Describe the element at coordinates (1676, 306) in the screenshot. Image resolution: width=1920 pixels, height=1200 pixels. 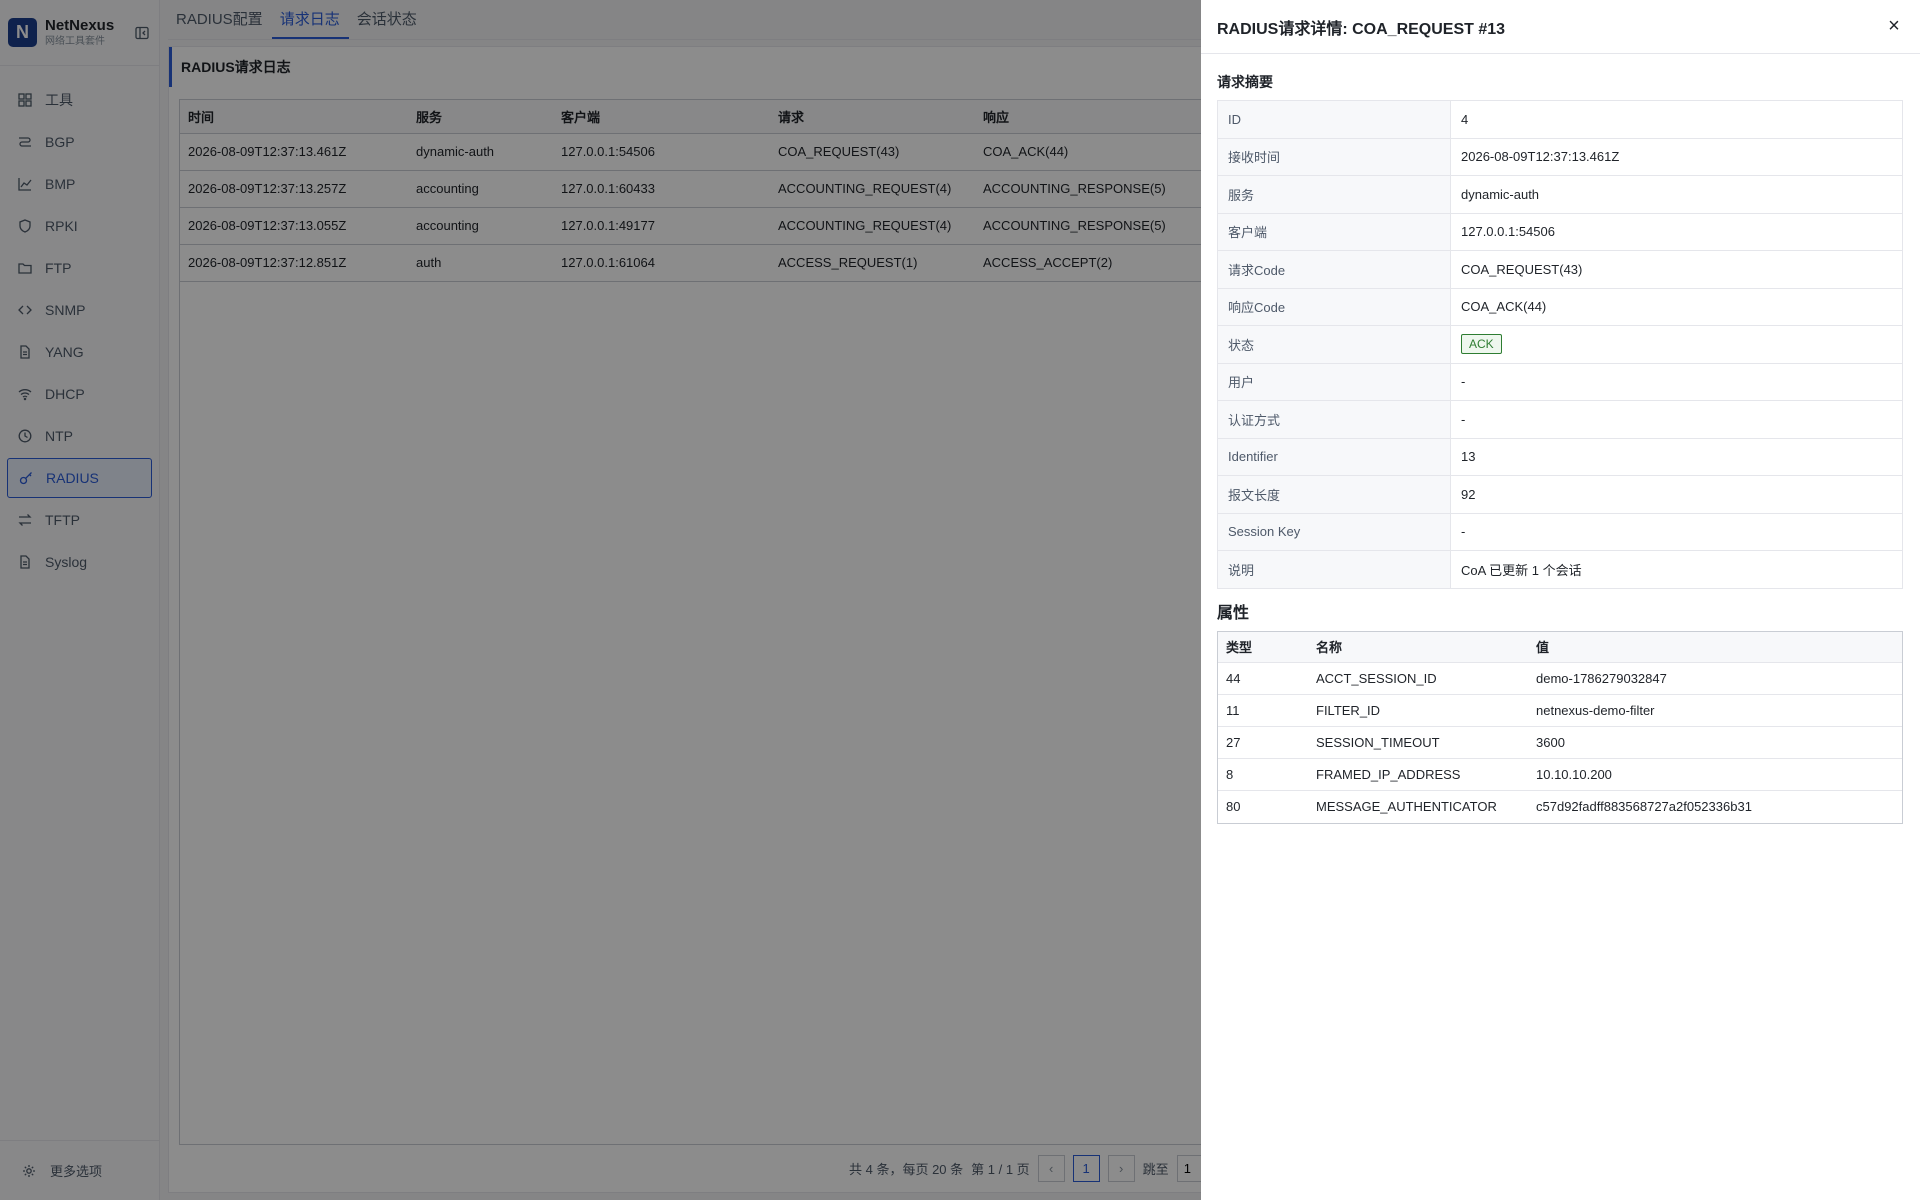
I see `summary-value: COA_ACK(44)` at that location.